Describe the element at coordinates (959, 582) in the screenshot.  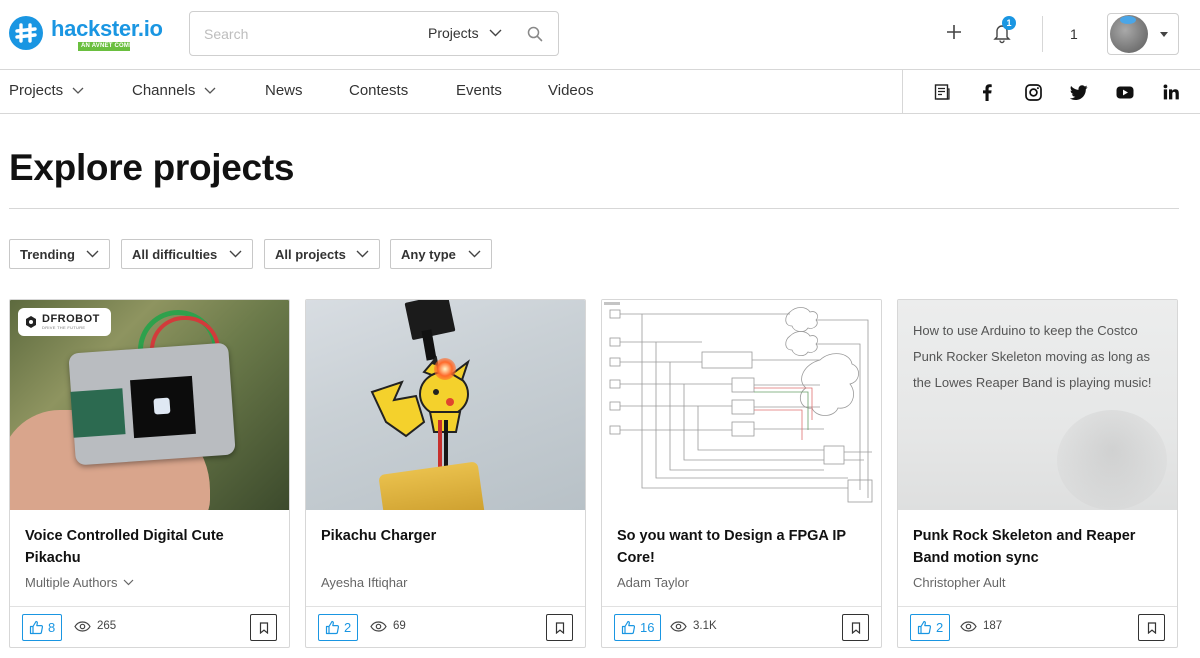
I see `project-author: Christopher Ault` at that location.